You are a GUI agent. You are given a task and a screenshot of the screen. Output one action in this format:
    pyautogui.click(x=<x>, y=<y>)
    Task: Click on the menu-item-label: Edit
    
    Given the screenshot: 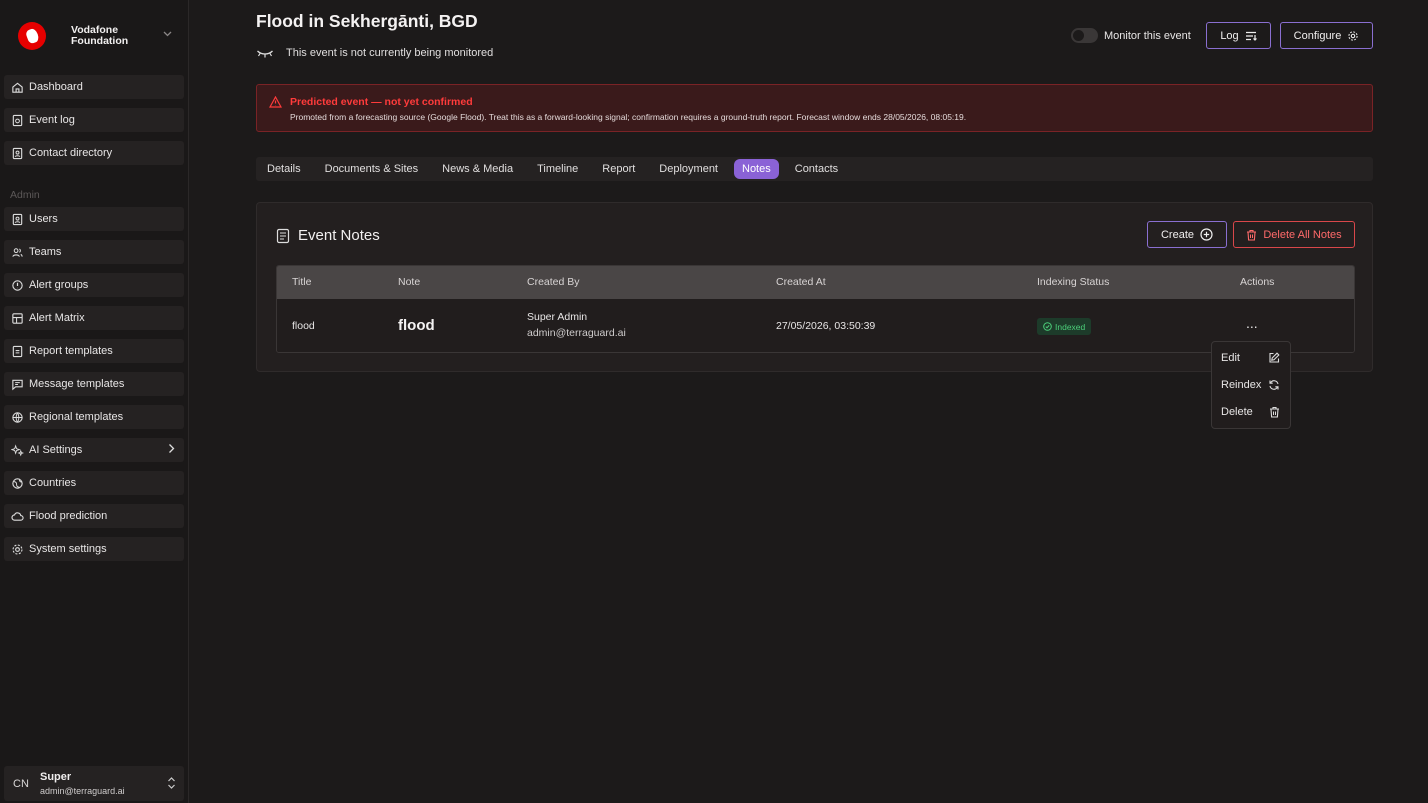 What is the action you would take?
    pyautogui.click(x=1230, y=358)
    